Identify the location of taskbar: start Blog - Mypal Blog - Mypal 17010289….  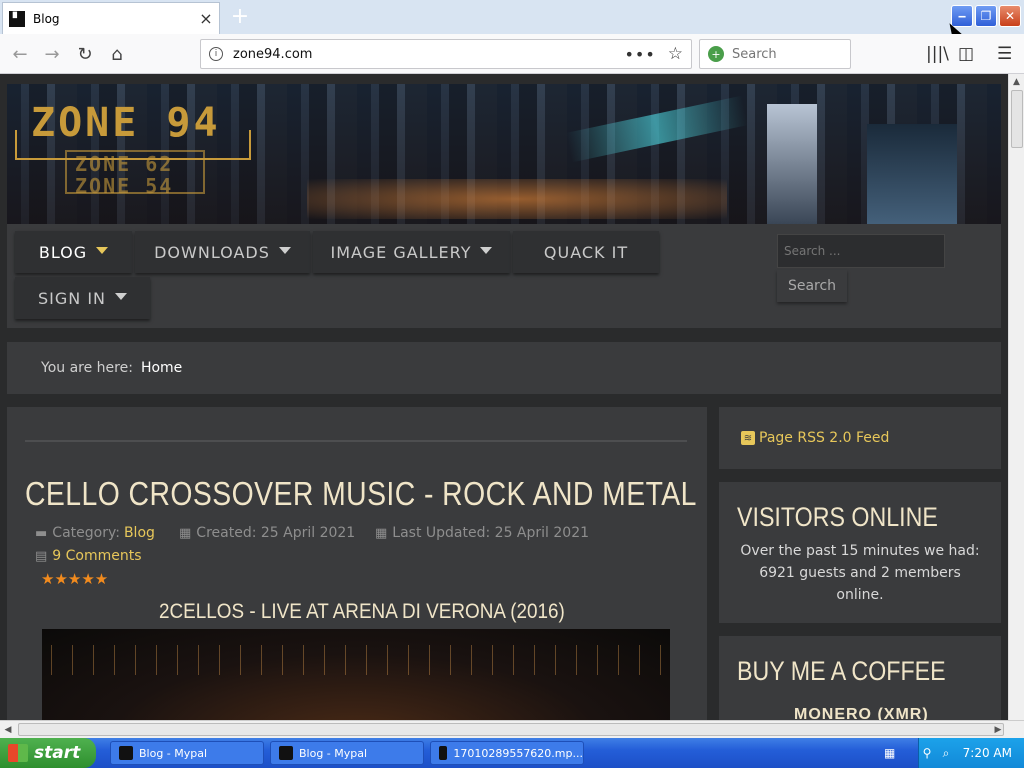
(512, 753).